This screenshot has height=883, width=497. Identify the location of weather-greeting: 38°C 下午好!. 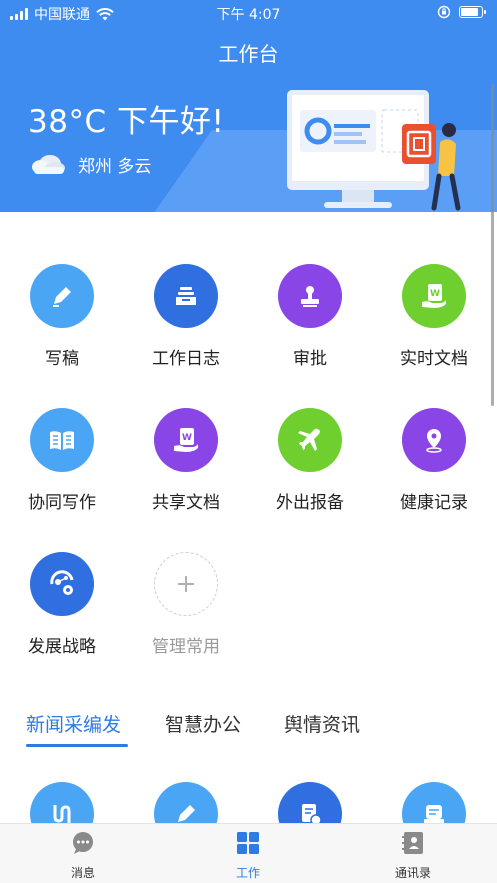
(126, 122).